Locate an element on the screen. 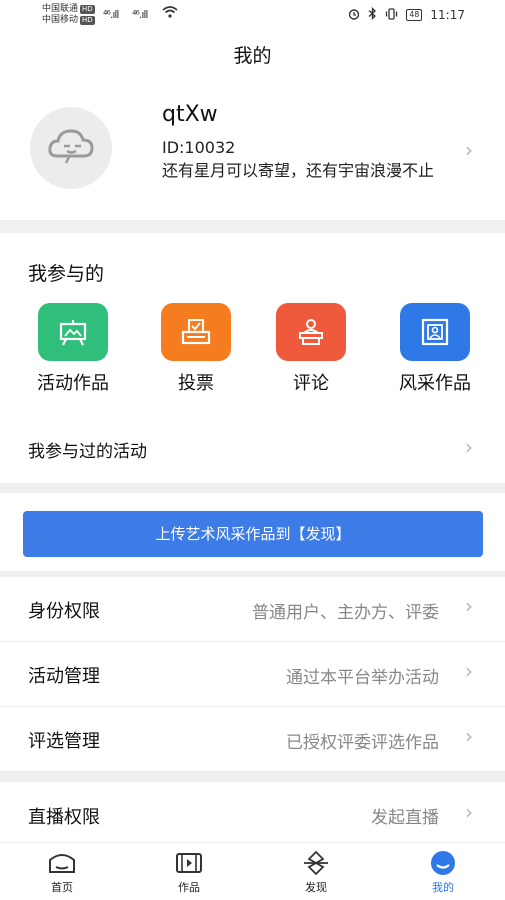 This screenshot has height=900, width=505. tab-profile: 我的 is located at coordinates (443, 872).